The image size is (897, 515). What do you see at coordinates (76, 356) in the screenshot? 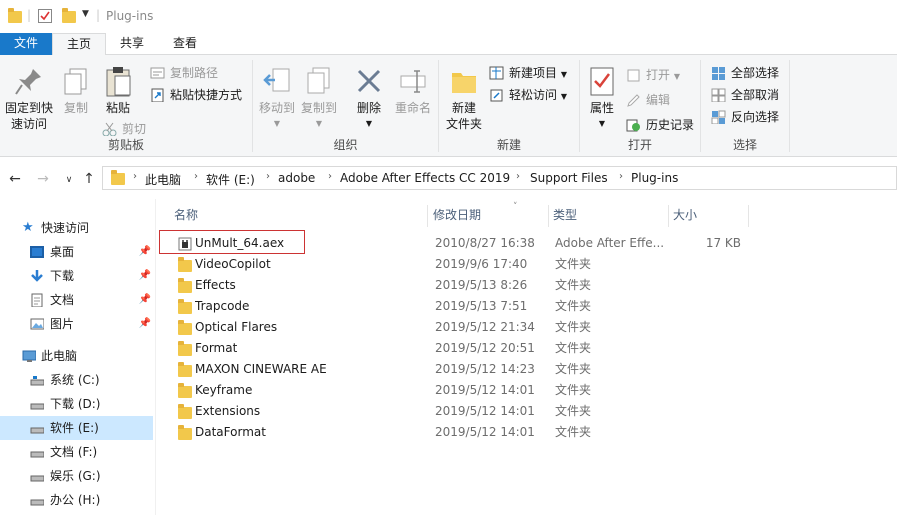
I see `nav-this-pc: 此电脑` at bounding box center [76, 356].